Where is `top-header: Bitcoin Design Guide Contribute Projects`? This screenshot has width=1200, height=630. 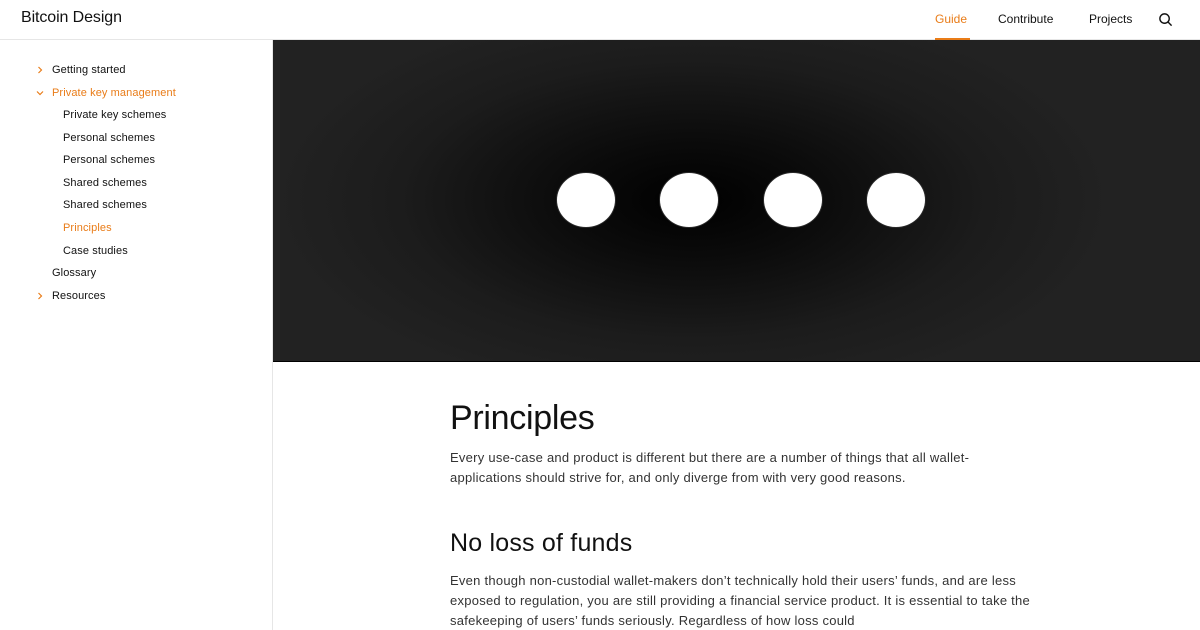 top-header: Bitcoin Design Guide Contribute Projects is located at coordinates (600, 20).